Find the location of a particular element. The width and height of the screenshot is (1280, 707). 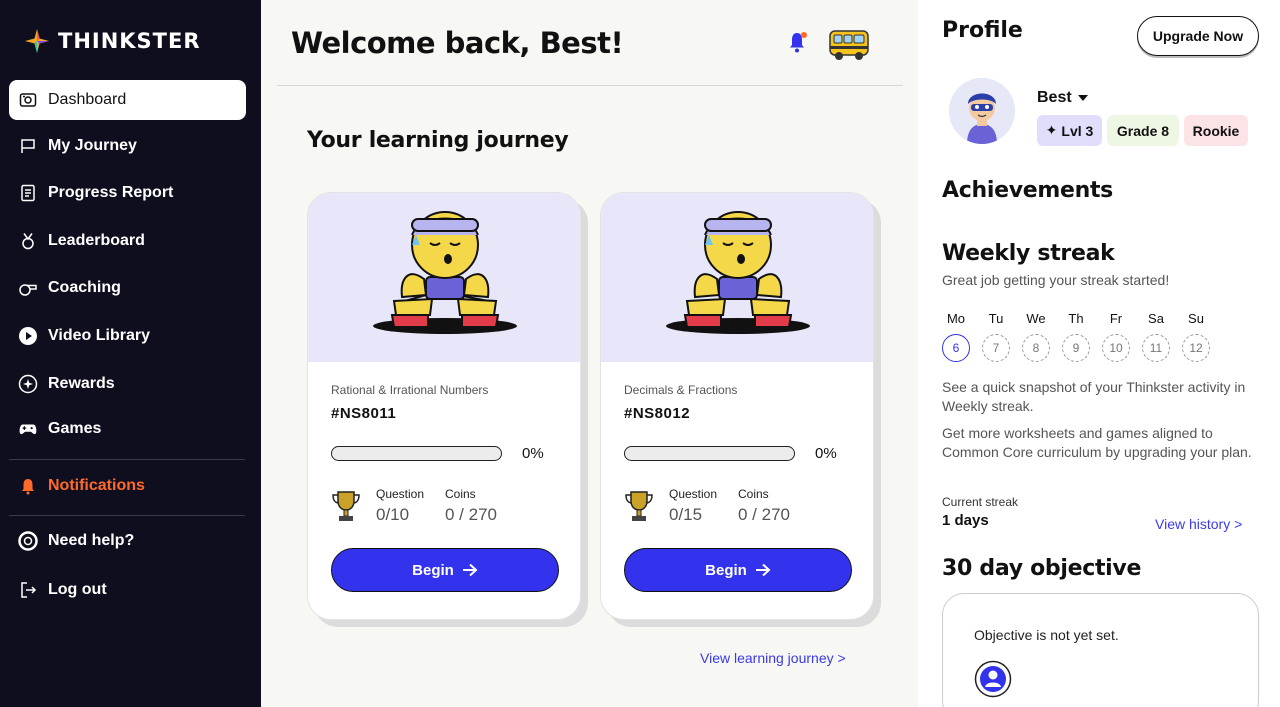

current-streak-value: 1 days is located at coordinates (965, 520).